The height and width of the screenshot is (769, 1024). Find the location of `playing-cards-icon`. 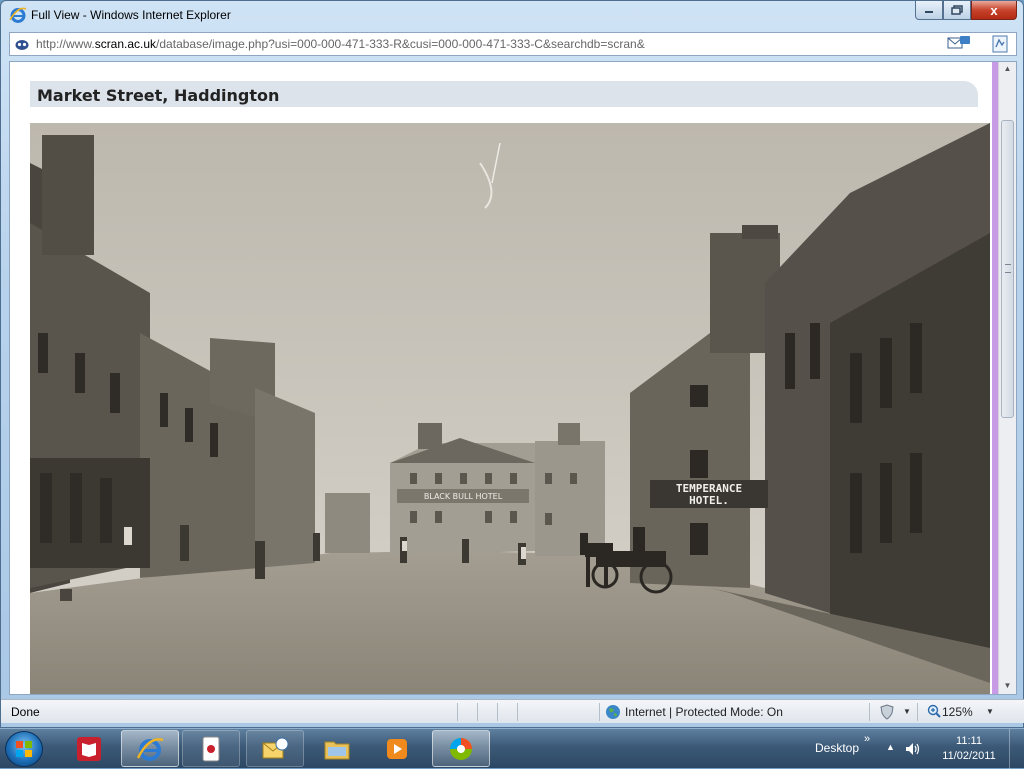

playing-cards-icon is located at coordinates (211, 748).